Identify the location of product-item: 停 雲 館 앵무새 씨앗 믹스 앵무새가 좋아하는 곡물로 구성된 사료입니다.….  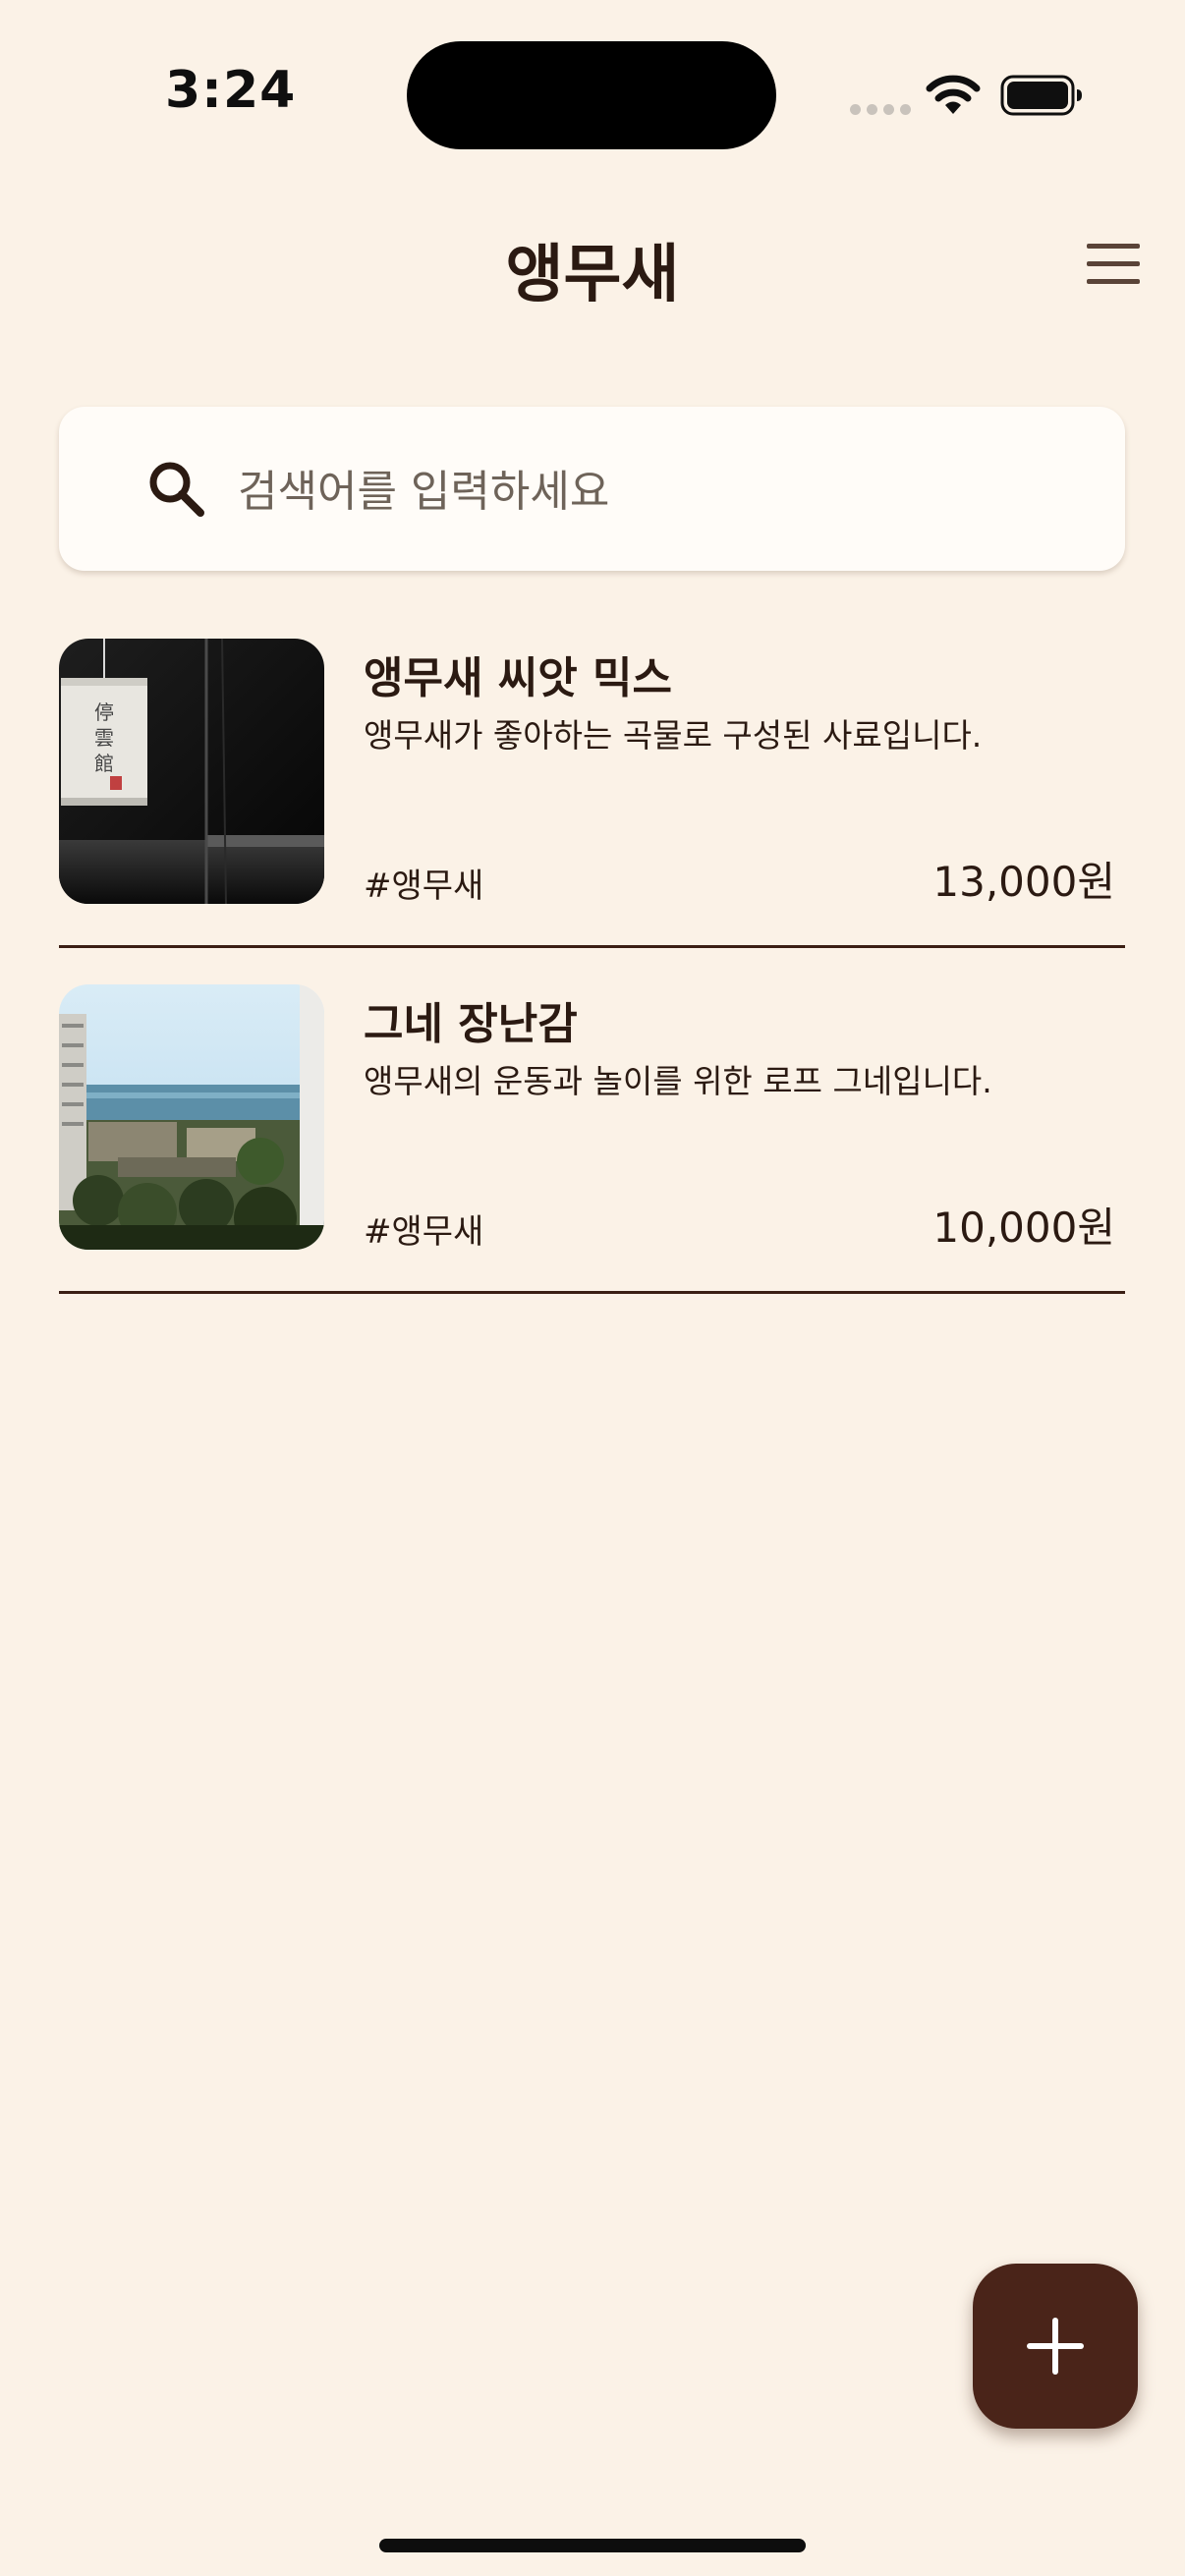
(592, 793).